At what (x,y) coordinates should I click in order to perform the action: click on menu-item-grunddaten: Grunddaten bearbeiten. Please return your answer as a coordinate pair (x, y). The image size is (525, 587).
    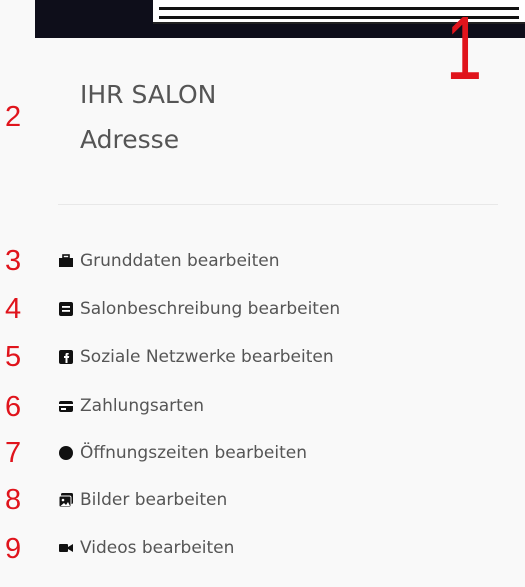
    Looking at the image, I should click on (169, 261).